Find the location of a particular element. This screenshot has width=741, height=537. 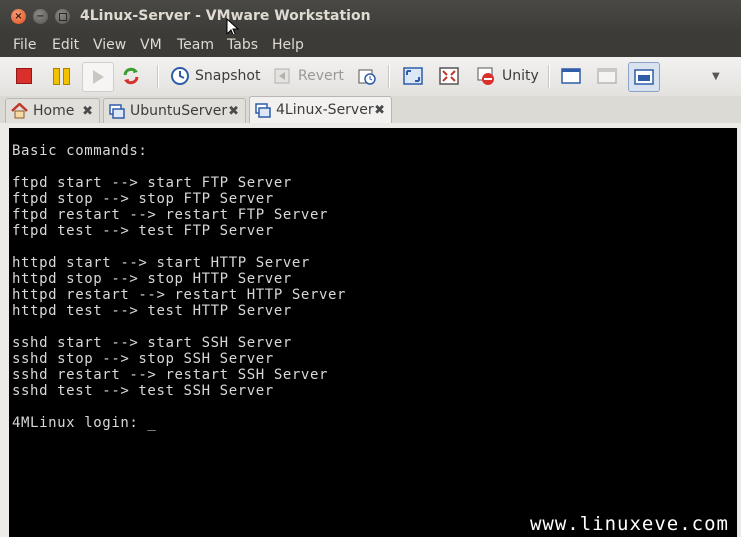

menu-vm: VM is located at coordinates (151, 45).